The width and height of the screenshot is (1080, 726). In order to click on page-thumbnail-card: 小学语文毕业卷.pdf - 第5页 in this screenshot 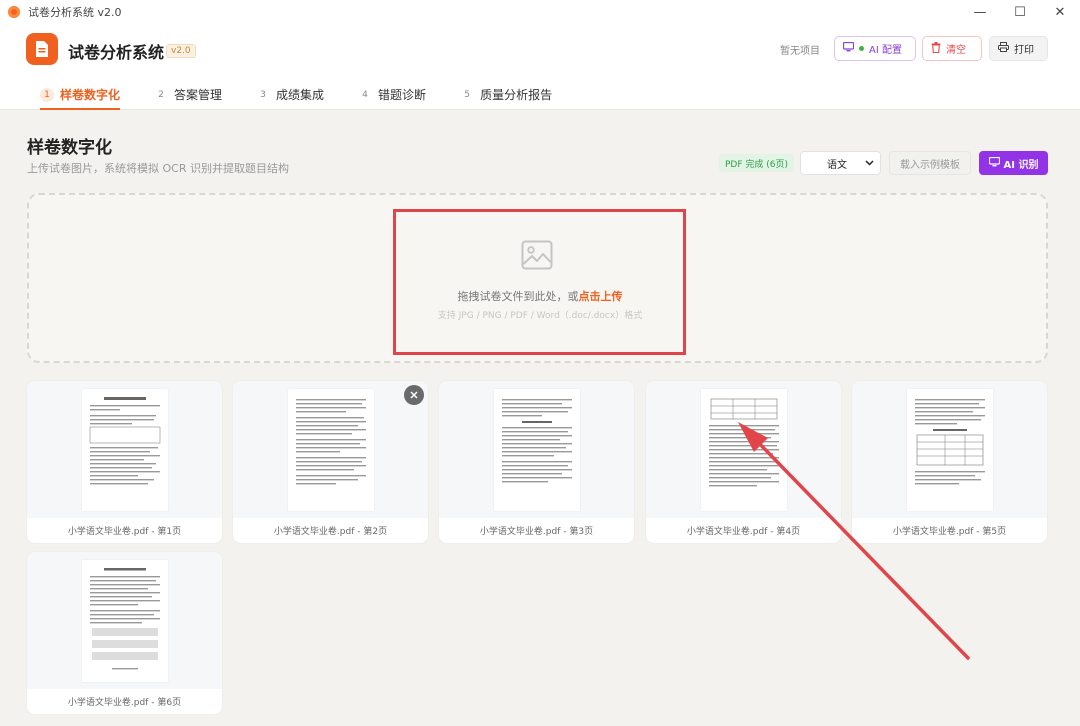, I will do `click(949, 462)`.